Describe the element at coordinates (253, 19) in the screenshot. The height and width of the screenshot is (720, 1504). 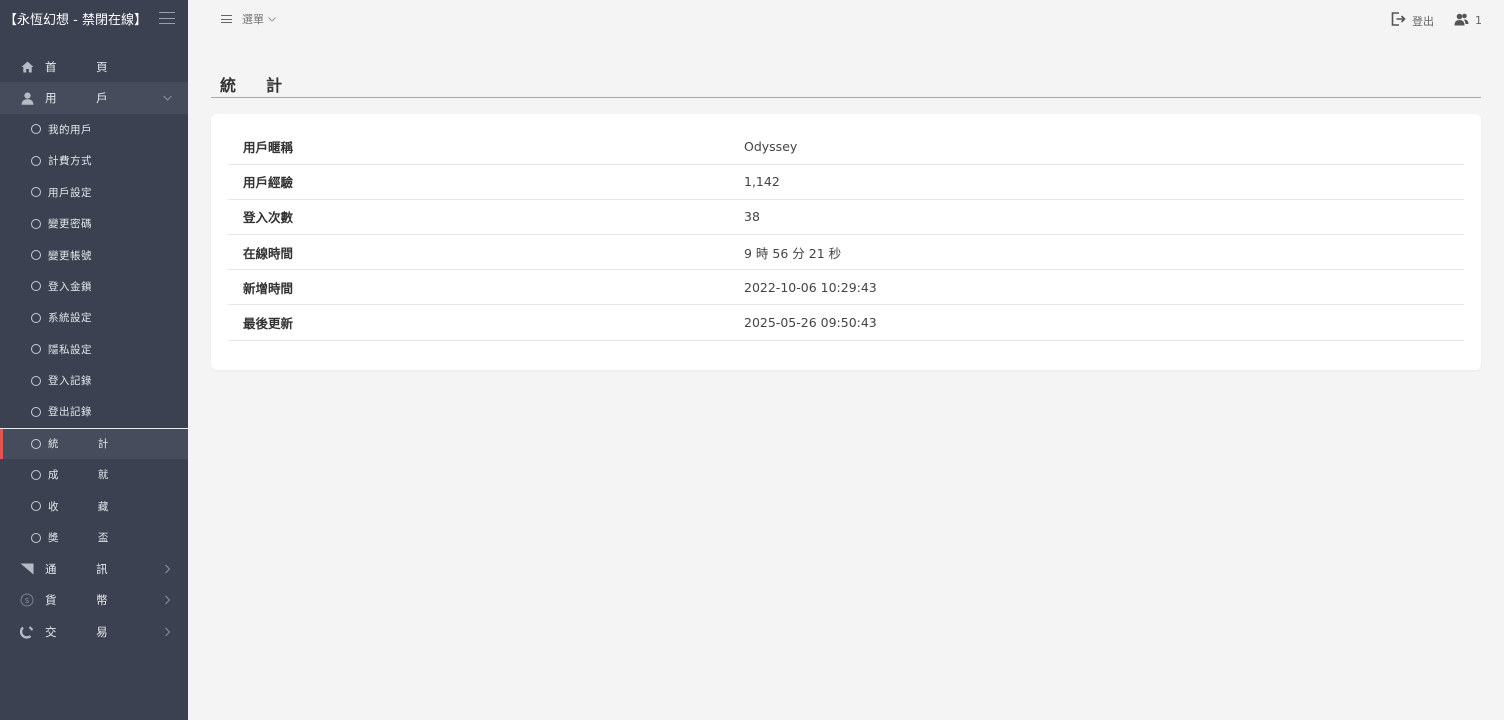
I see `menu-label: 選單` at that location.